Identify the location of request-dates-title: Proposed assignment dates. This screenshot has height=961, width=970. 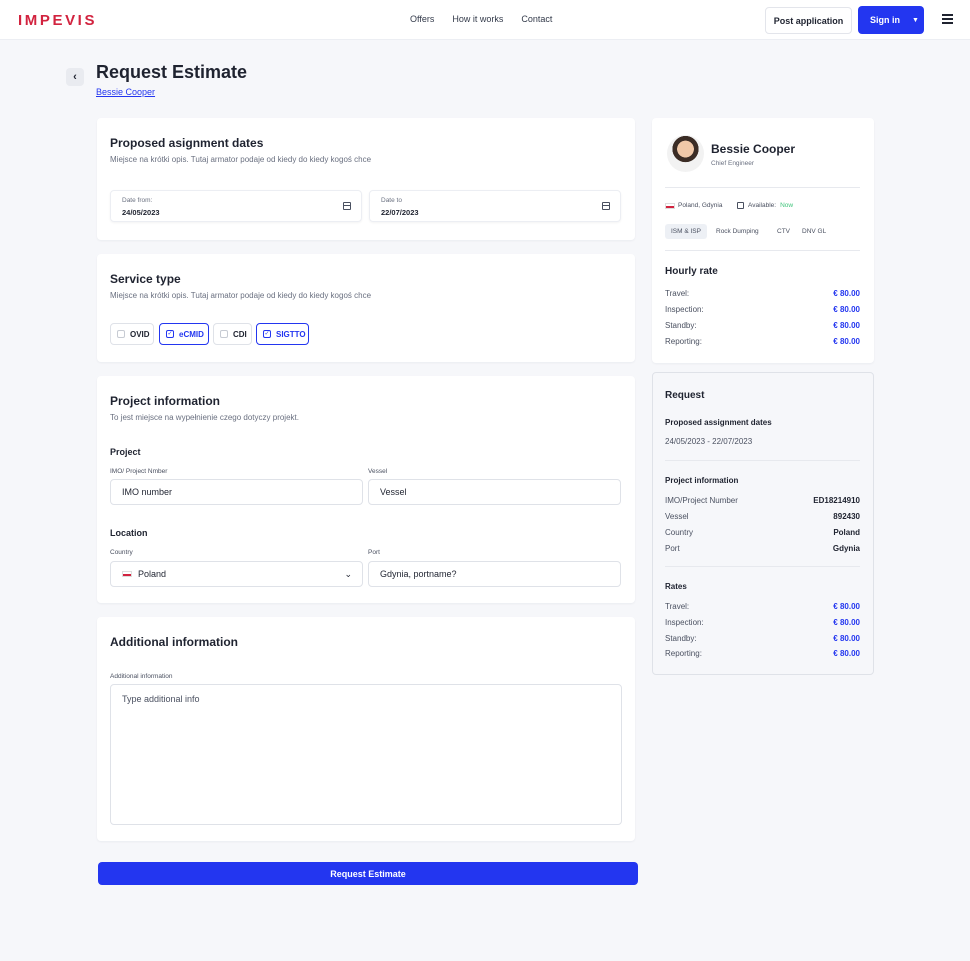
(718, 422).